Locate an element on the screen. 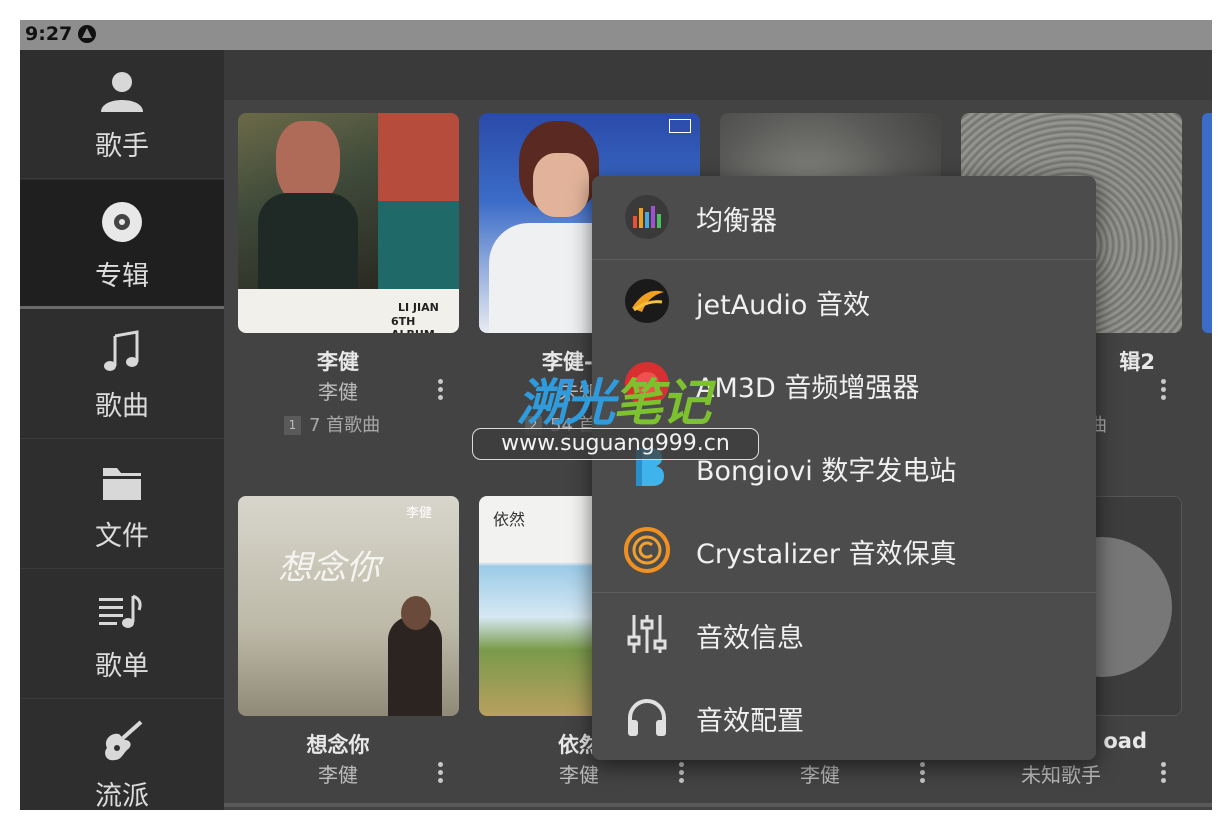 The height and width of the screenshot is (831, 1232). album-title: 想念你 is located at coordinates (338, 745).